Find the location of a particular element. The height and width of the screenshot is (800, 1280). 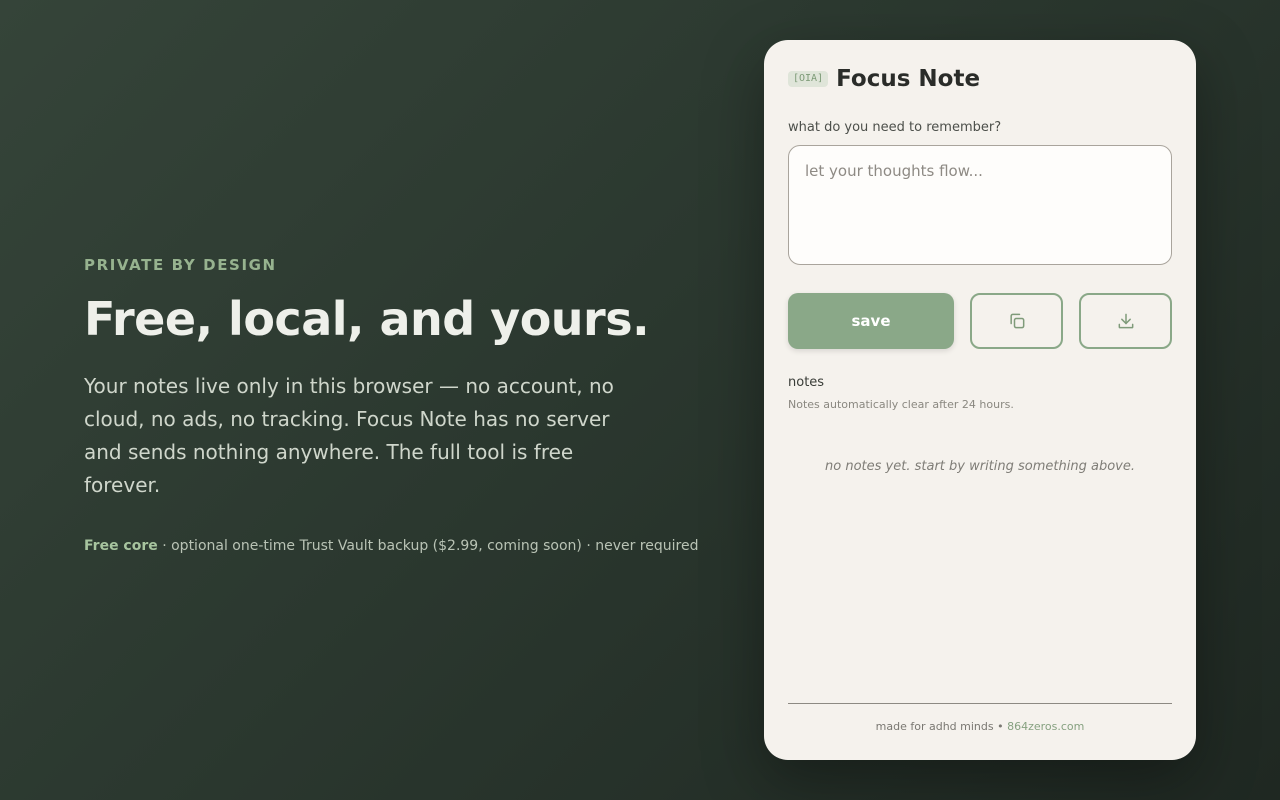

footer-divider is located at coordinates (980, 703).